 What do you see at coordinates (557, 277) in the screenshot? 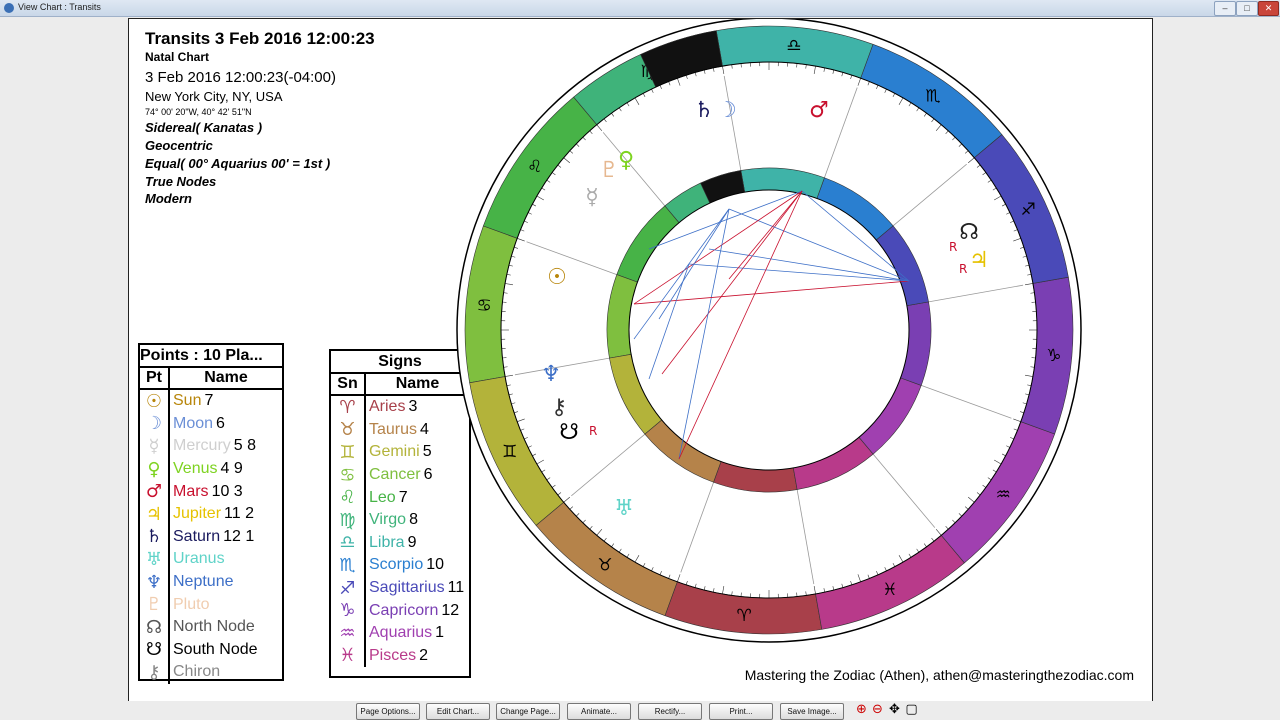
I see `planet-glyph-icon: ☉` at bounding box center [557, 277].